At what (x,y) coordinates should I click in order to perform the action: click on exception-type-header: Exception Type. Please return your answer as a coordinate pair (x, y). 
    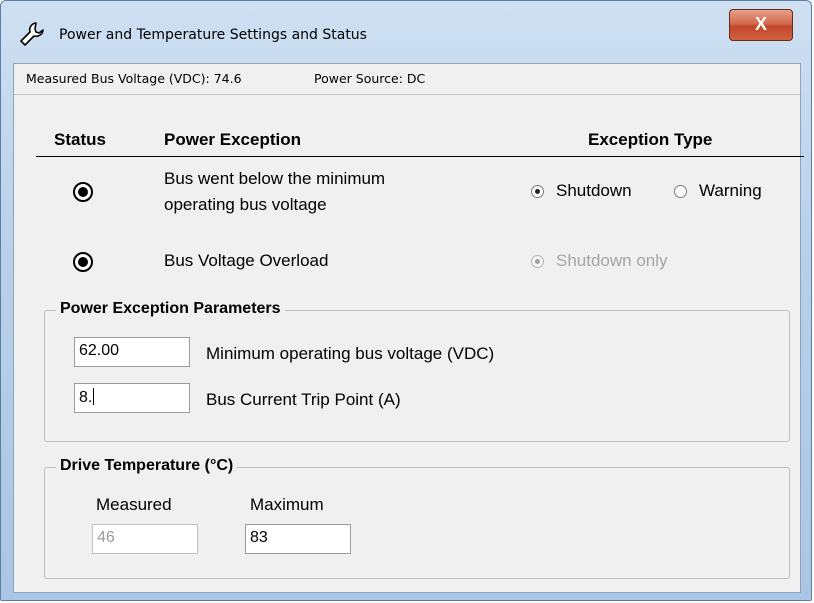
    Looking at the image, I should click on (650, 139).